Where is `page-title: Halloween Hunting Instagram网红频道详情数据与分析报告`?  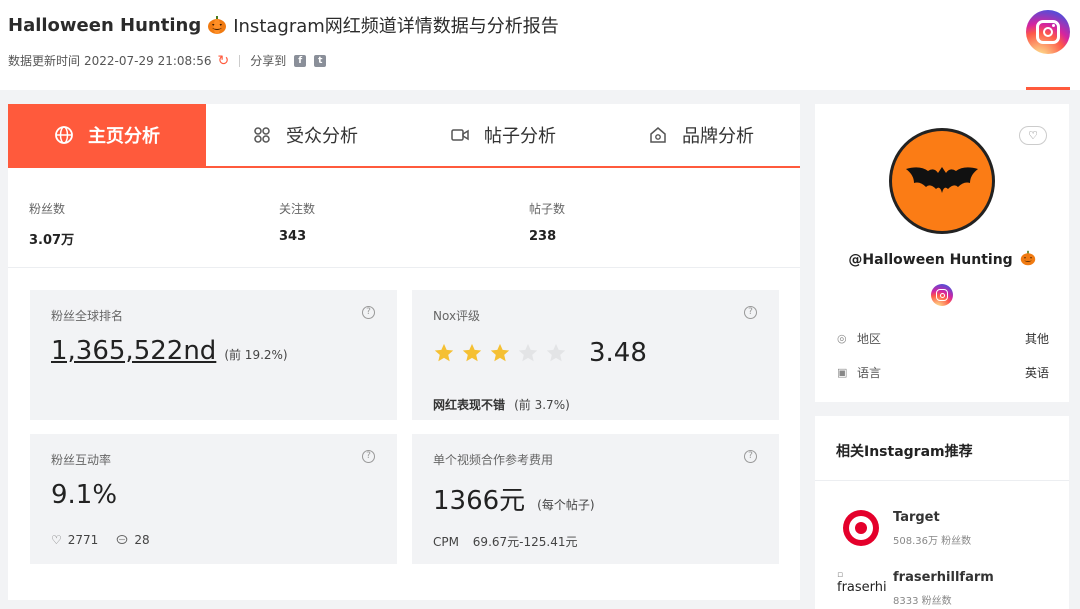 page-title: Halloween Hunting Instagram网红频道详情数据与分析报告 is located at coordinates (283, 25).